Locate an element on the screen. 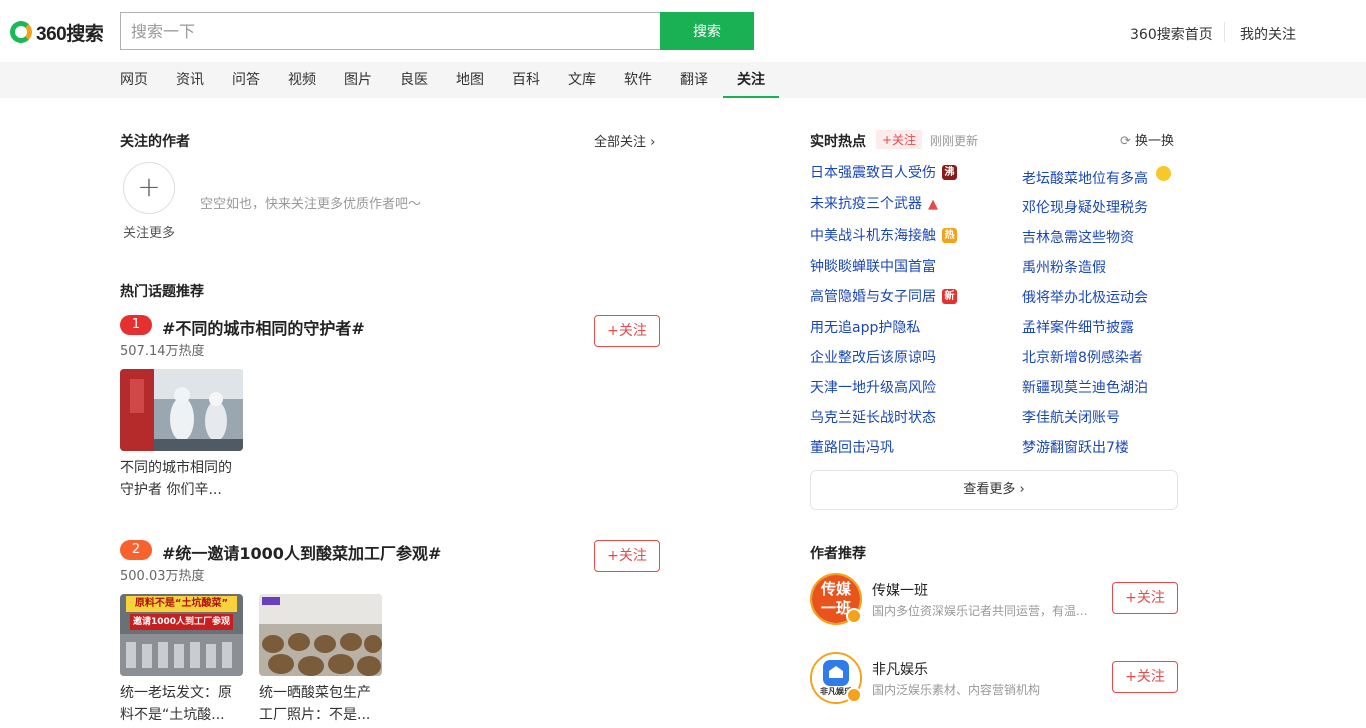  hot-badge: 热 is located at coordinates (949, 235).